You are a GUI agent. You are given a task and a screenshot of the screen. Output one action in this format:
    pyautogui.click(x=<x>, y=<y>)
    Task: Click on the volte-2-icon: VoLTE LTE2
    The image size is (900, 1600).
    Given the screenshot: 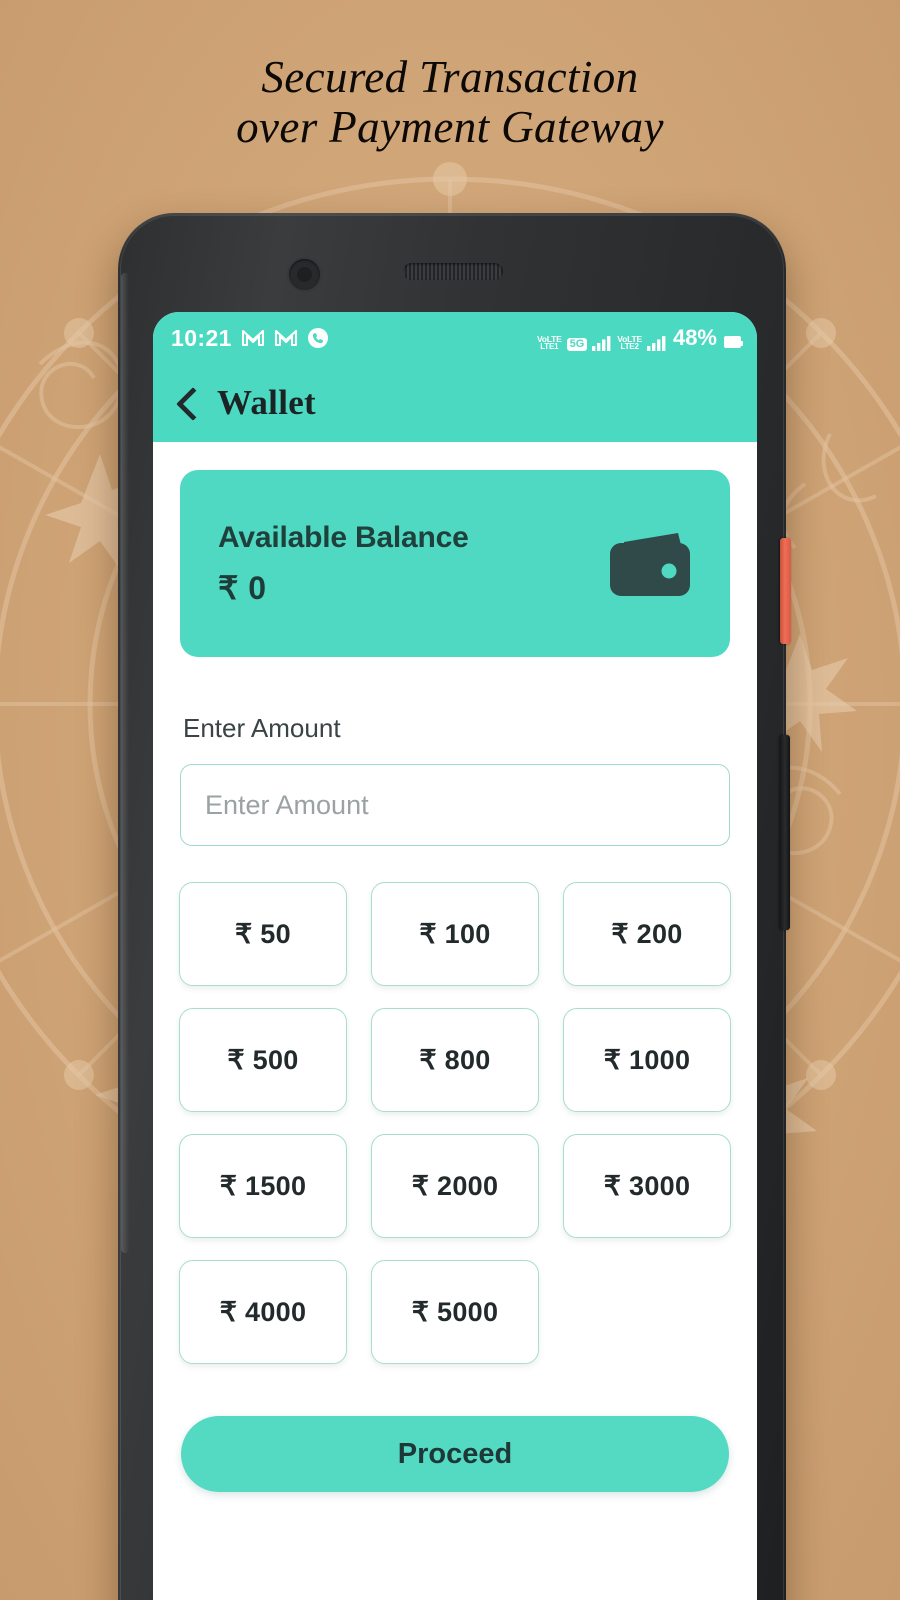 What is the action you would take?
    pyautogui.click(x=629, y=342)
    